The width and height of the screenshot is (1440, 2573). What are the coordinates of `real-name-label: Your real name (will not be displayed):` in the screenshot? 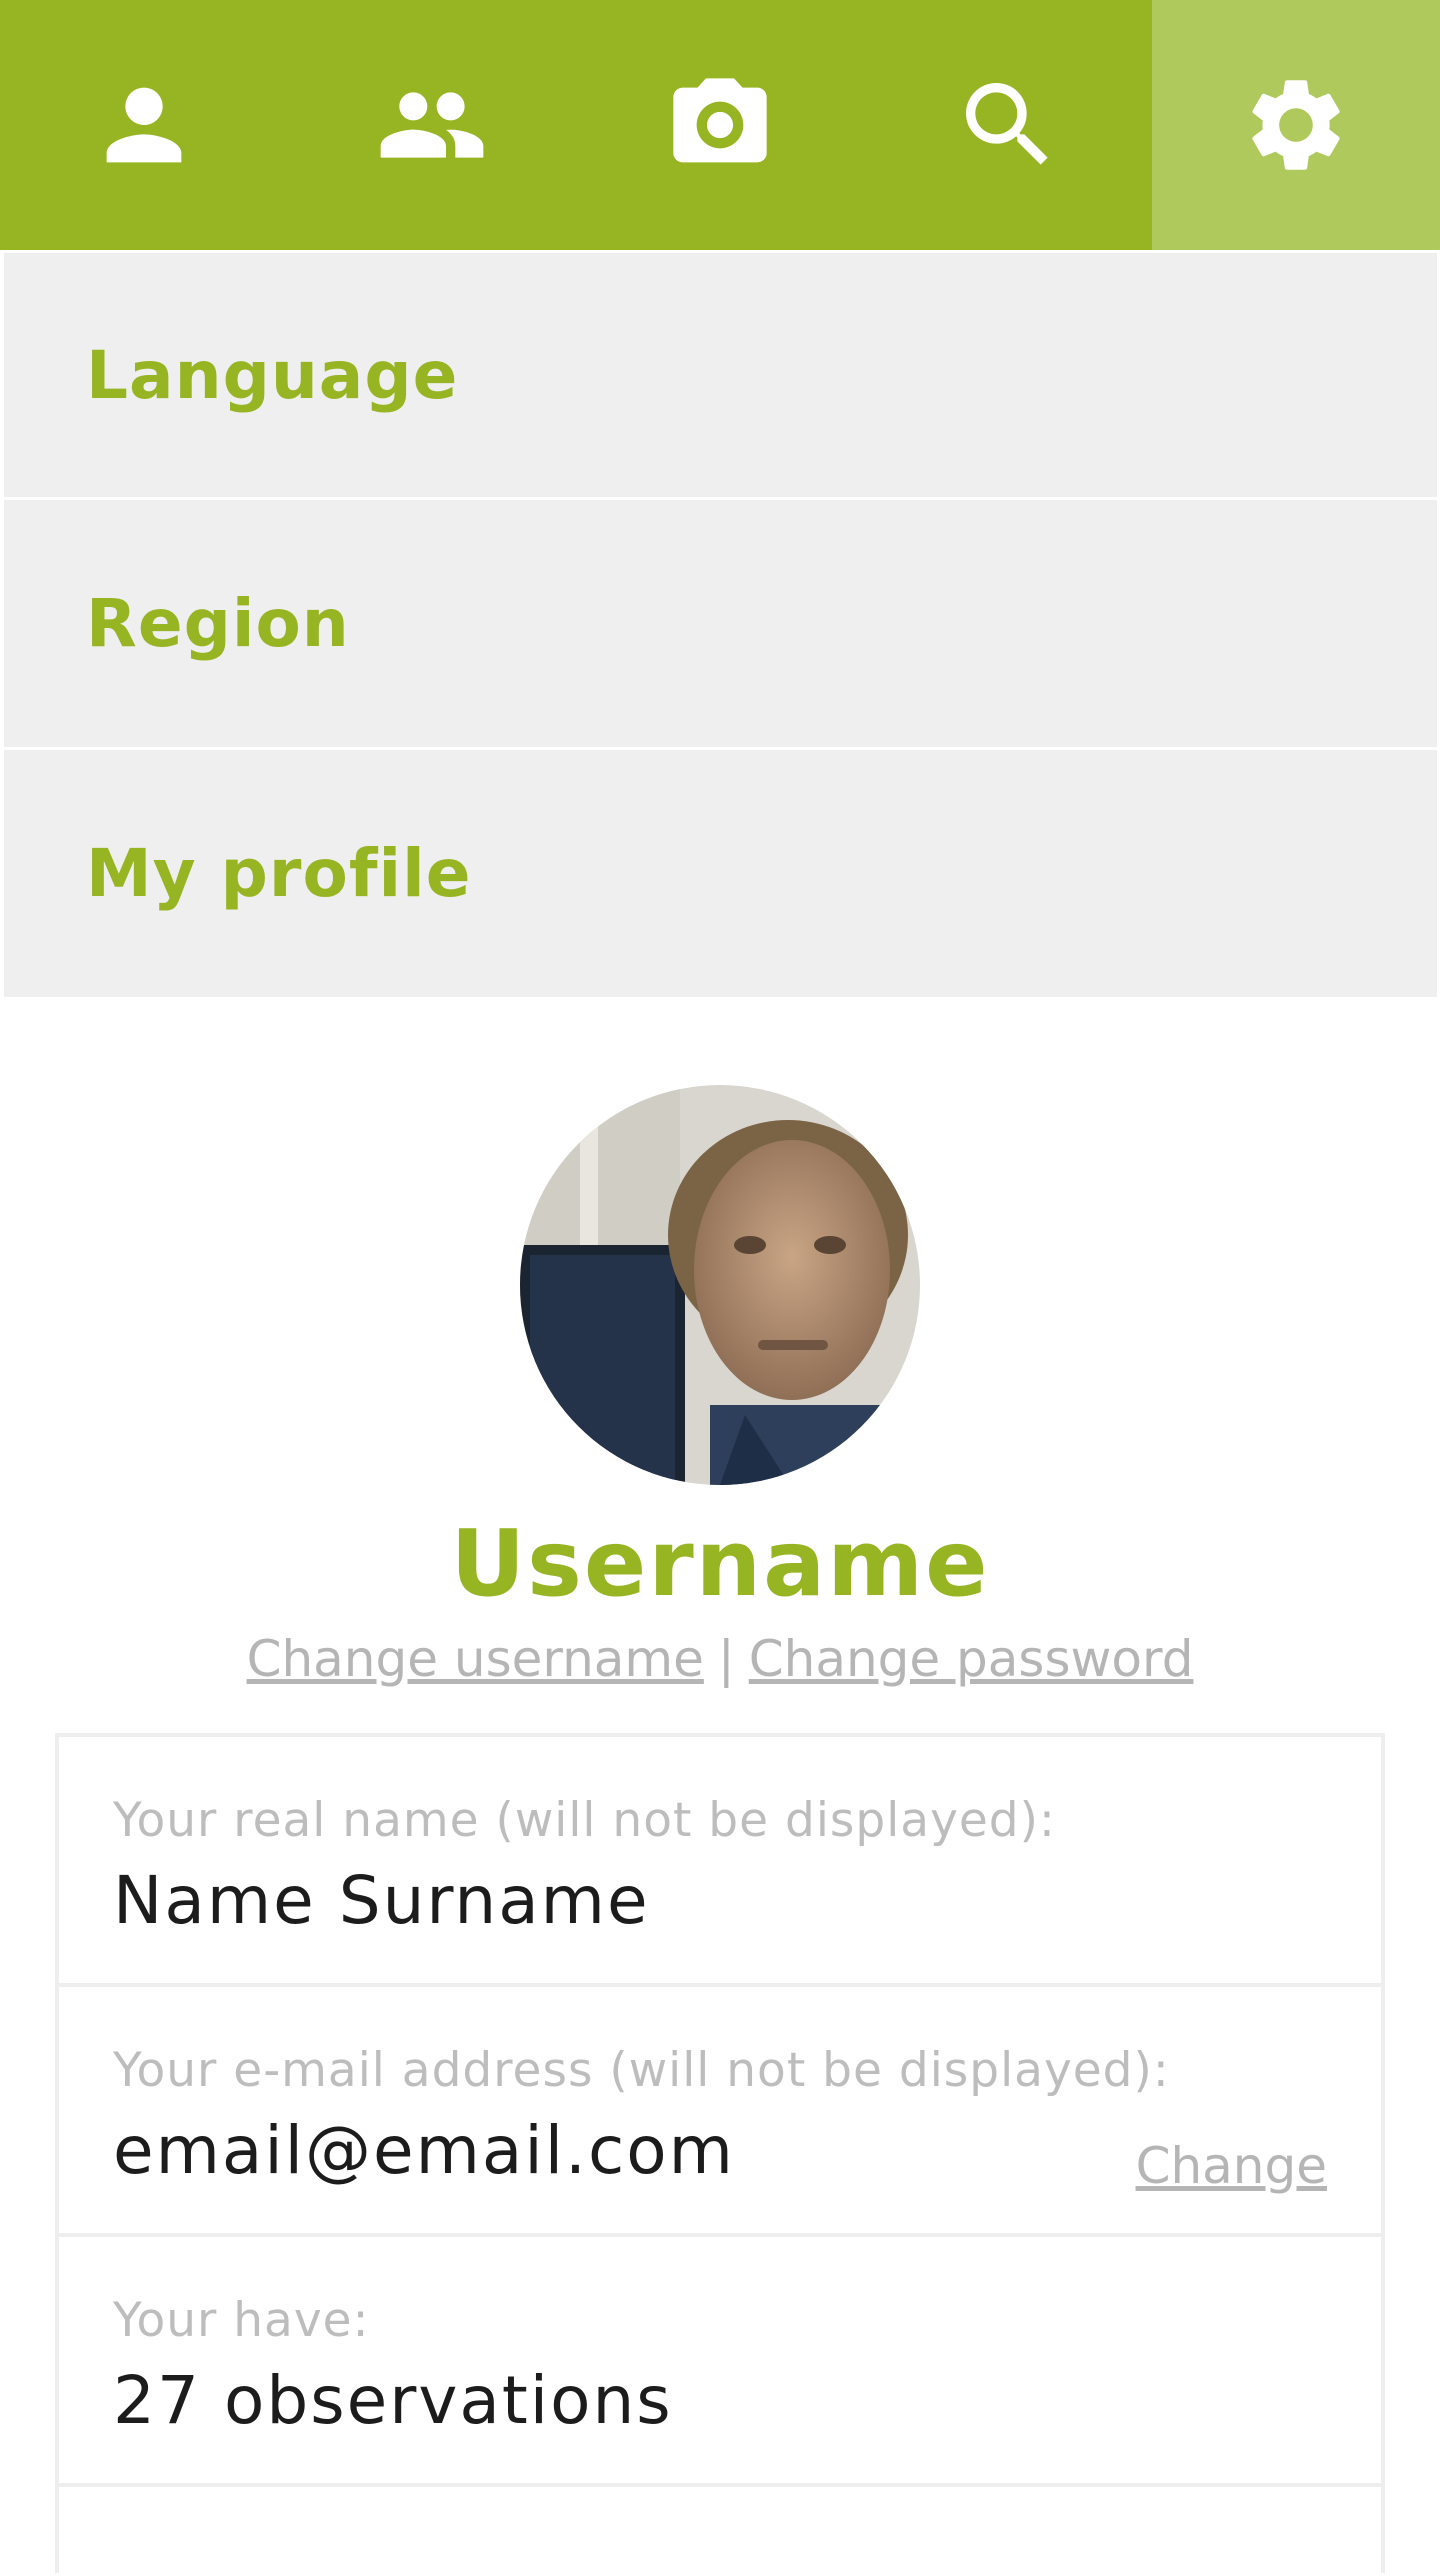 It's located at (584, 1820).